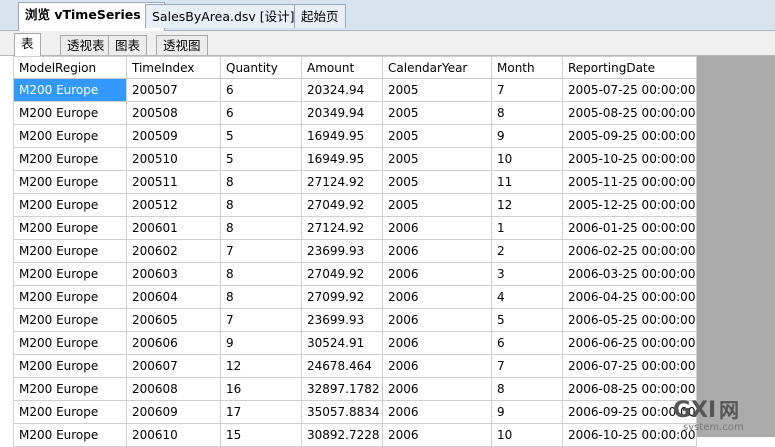 The width and height of the screenshot is (775, 447). I want to click on table-cell: 11, so click(527, 182).